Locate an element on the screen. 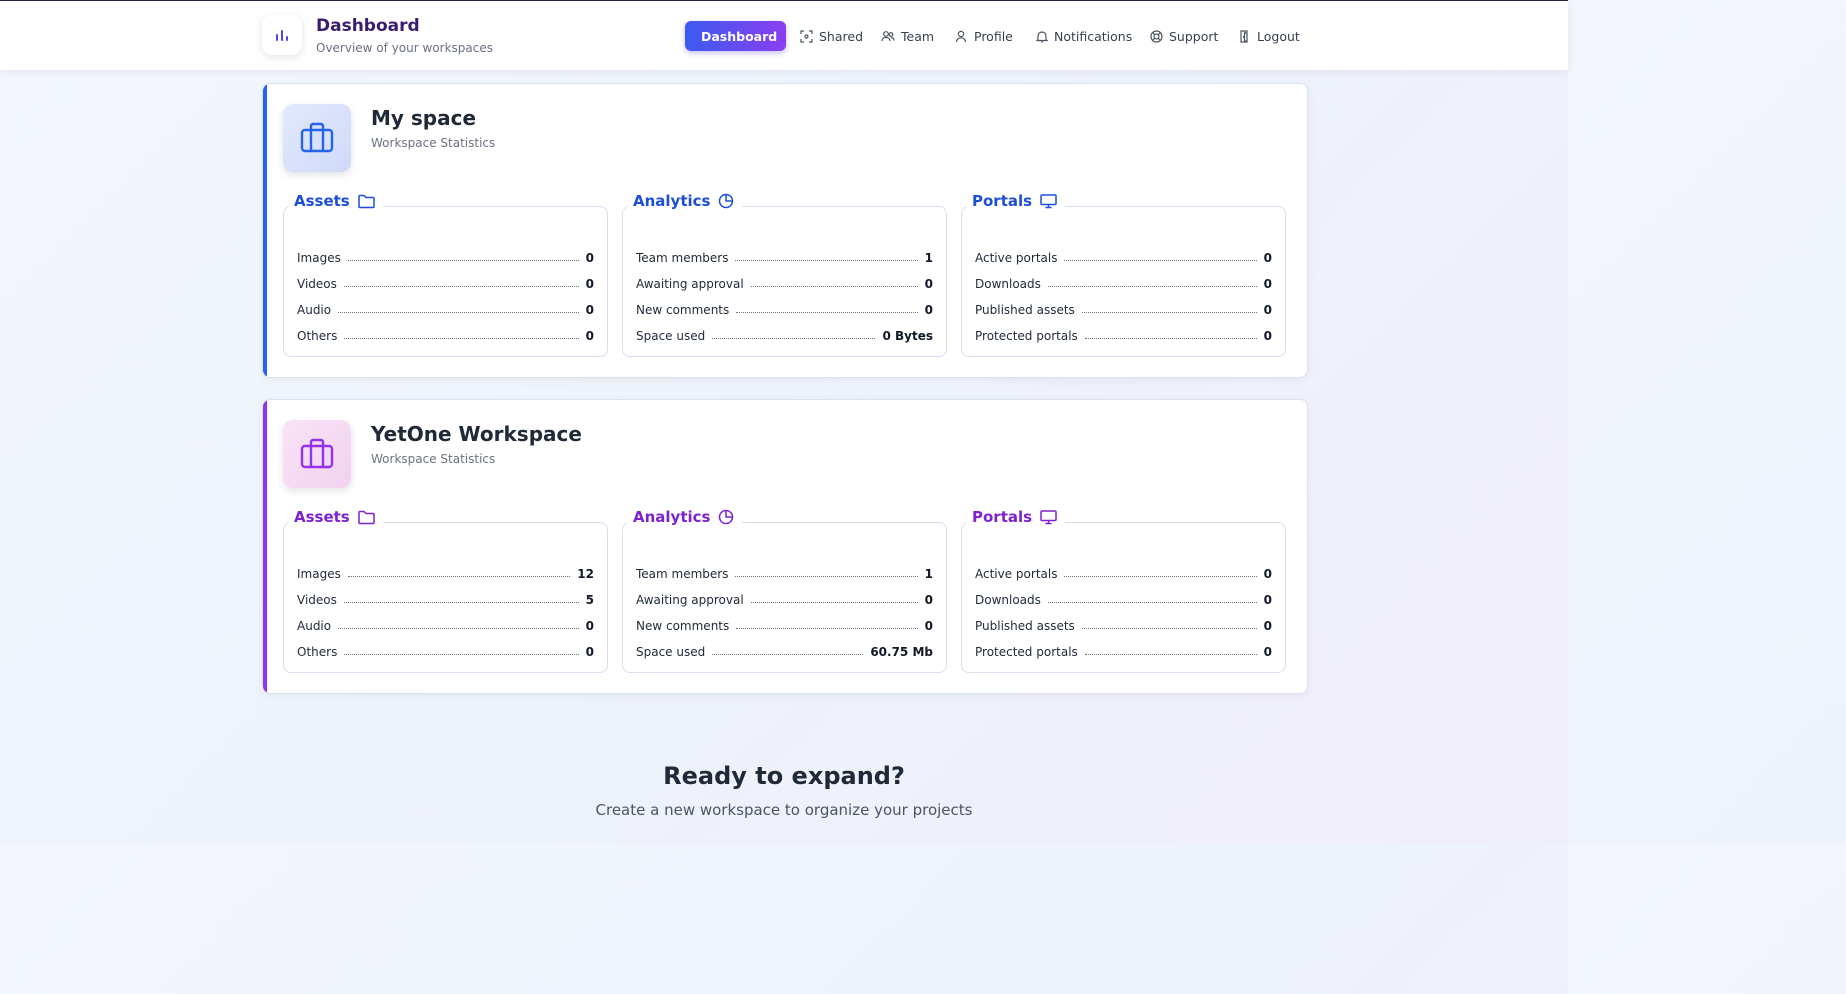 Image resolution: width=1846 pixels, height=994 pixels. section-title-text: Analytics is located at coordinates (672, 517).